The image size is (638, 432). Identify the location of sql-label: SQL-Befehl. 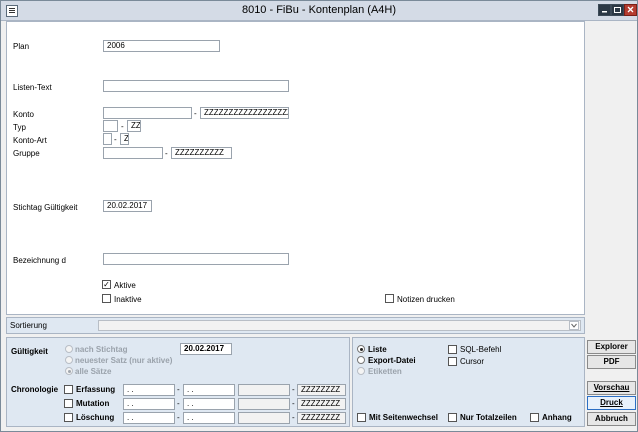
(481, 349).